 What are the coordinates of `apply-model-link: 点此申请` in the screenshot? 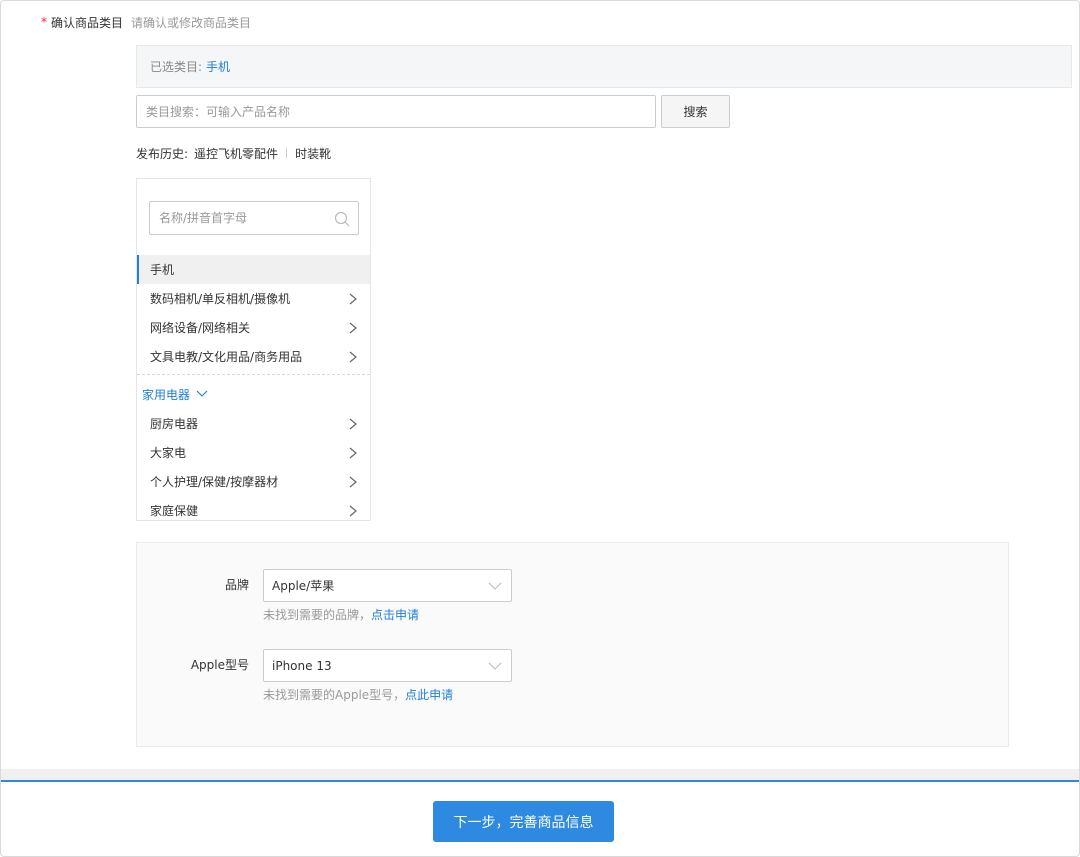 It's located at (429, 695).